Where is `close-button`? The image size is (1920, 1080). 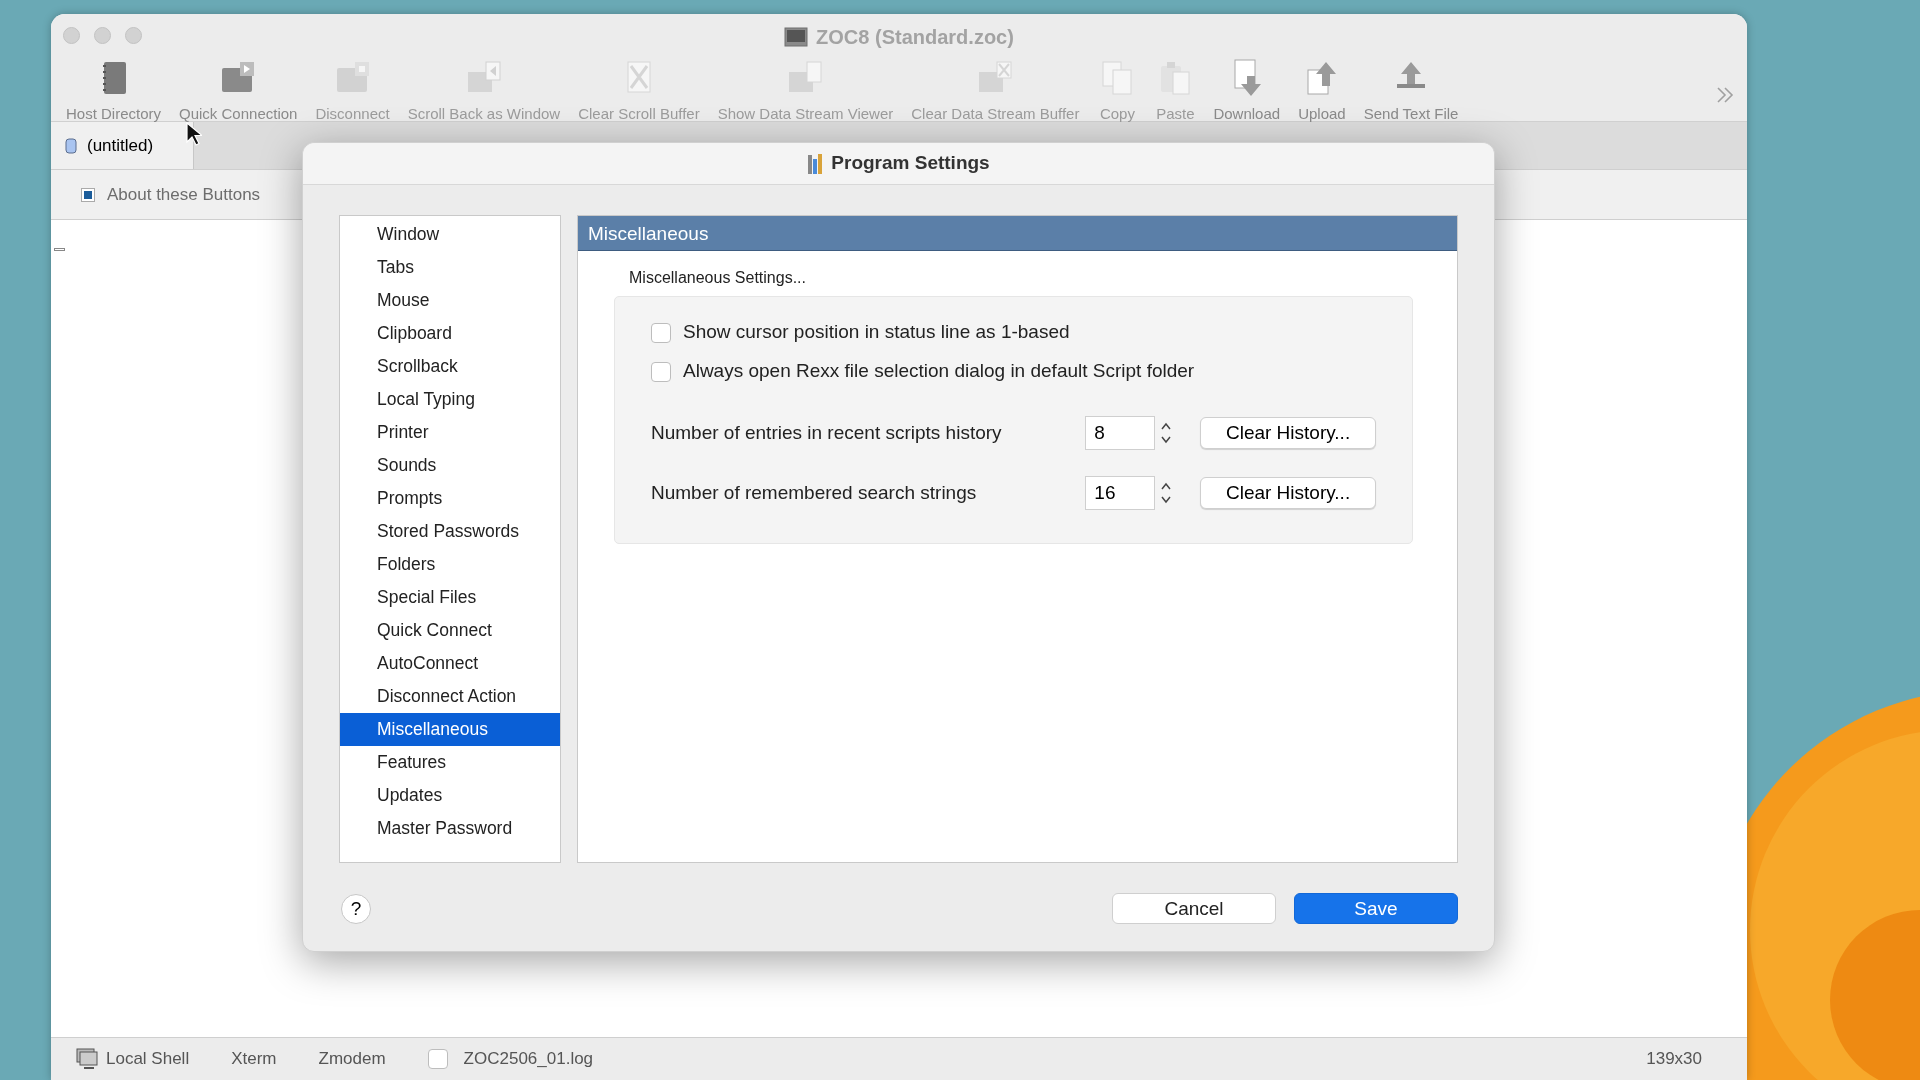 close-button is located at coordinates (71, 35).